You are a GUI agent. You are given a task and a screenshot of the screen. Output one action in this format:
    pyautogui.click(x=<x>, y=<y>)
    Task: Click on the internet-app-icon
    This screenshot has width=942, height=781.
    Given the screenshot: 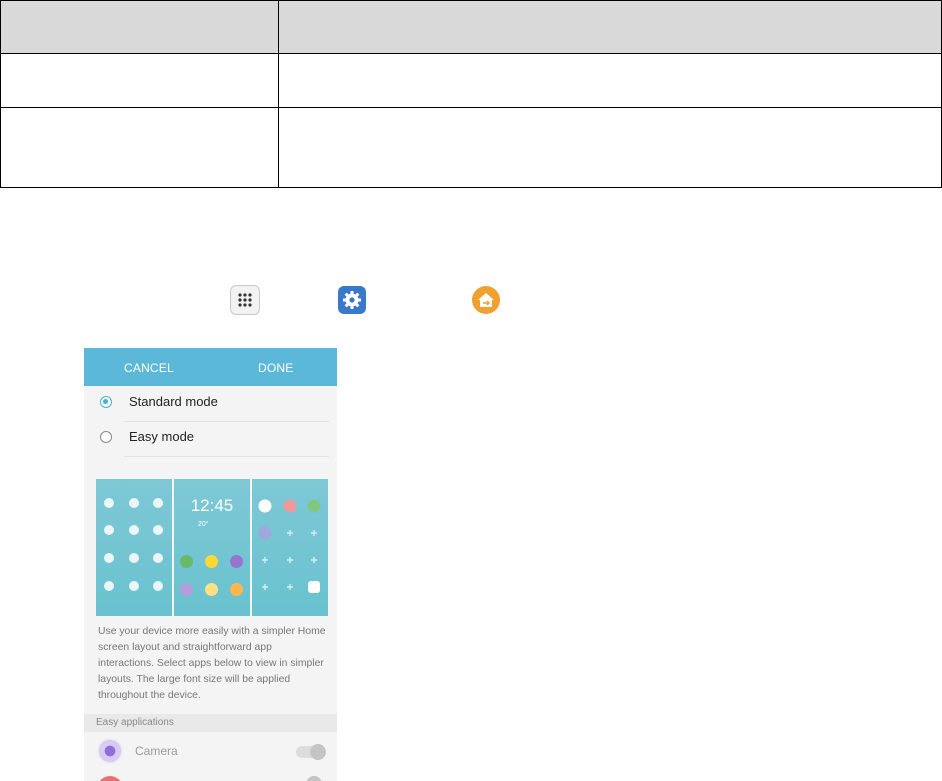 What is the action you would take?
    pyautogui.click(x=236, y=561)
    